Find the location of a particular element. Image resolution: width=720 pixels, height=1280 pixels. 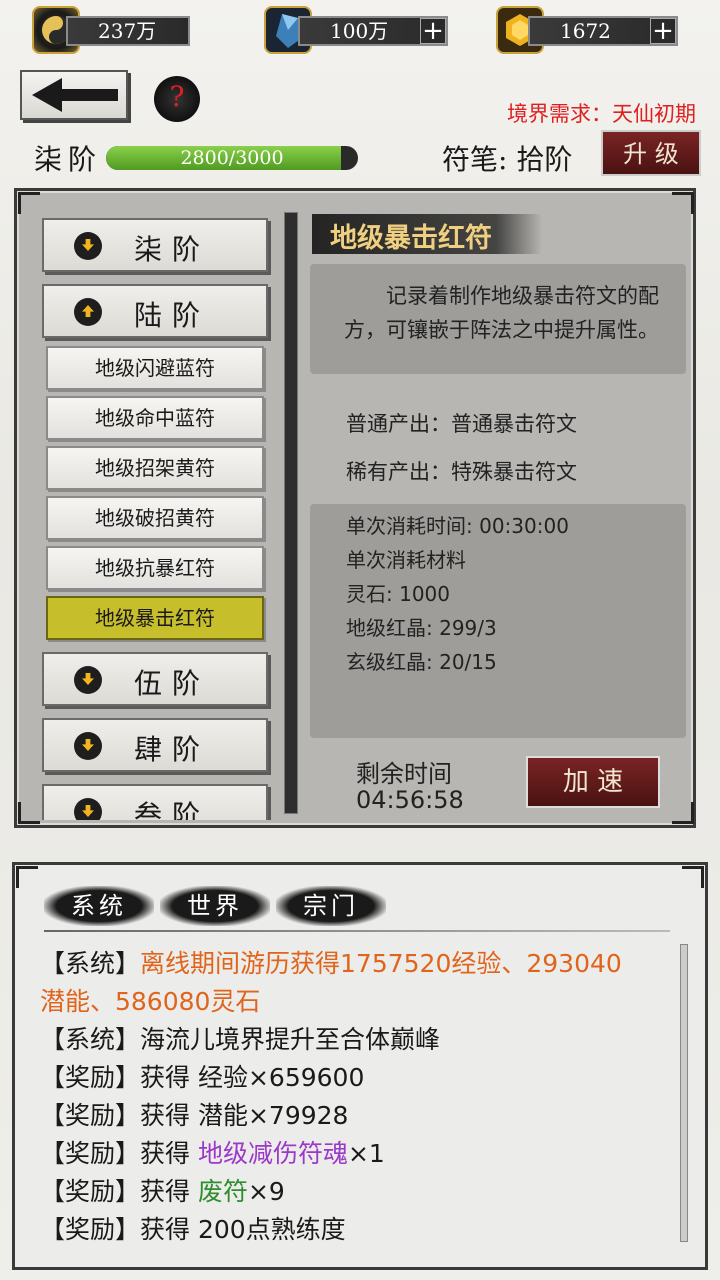

exp-bar: 2800/3000 is located at coordinates (232, 158).